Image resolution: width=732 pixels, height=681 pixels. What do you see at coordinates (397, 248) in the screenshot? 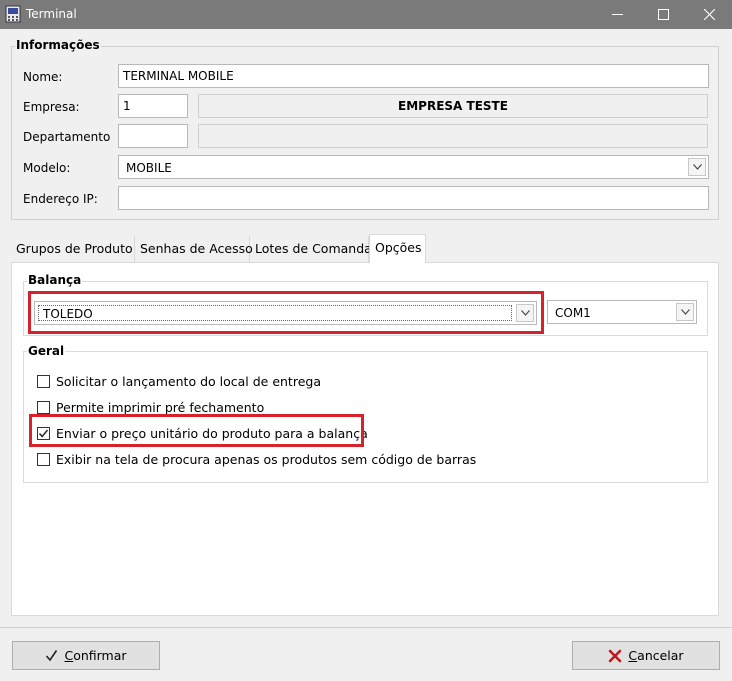
I see `tab-opcoes: Opções` at bounding box center [397, 248].